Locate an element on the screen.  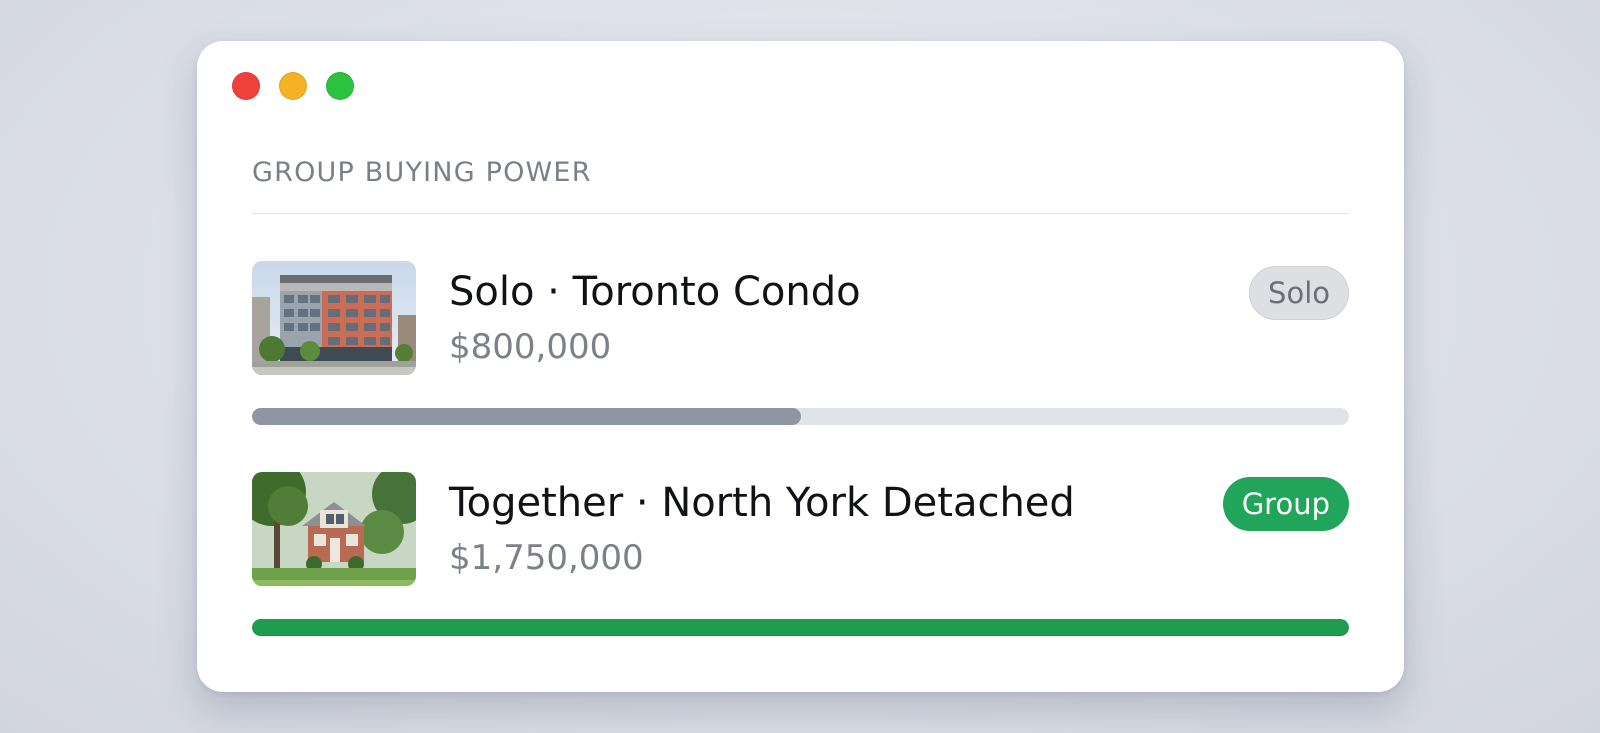
solo-progress-fill is located at coordinates (526, 416).